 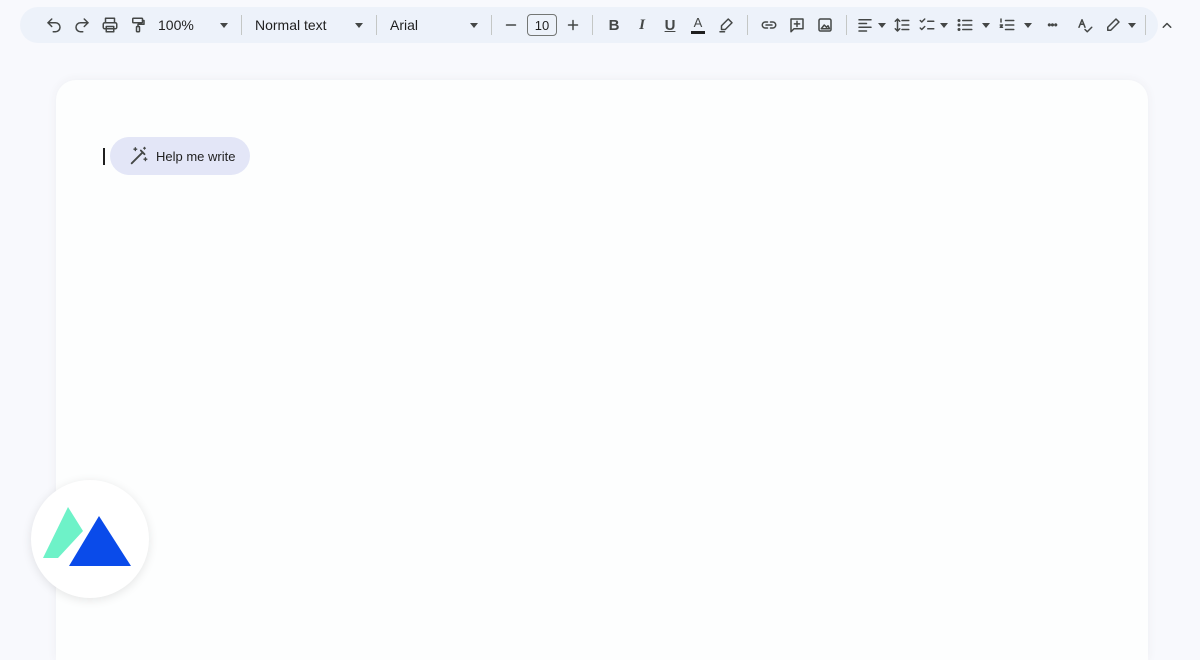 I want to click on redo-icon, so click(x=82, y=25).